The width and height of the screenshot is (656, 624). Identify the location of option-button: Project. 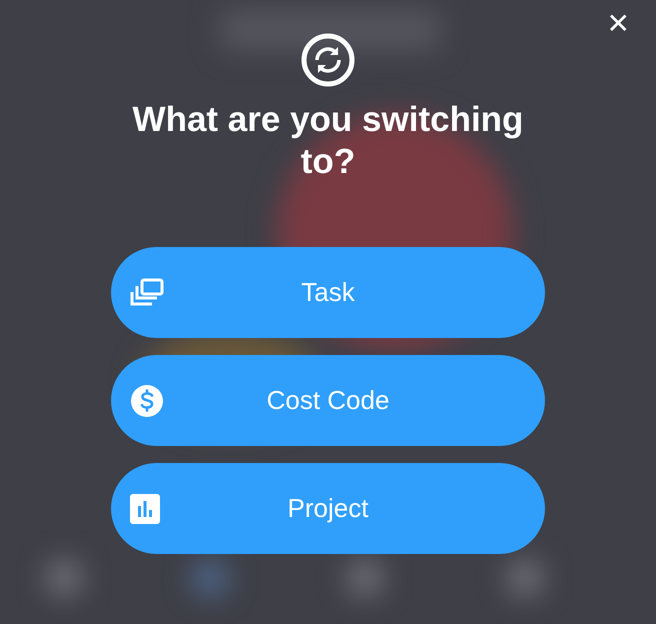
(328, 508).